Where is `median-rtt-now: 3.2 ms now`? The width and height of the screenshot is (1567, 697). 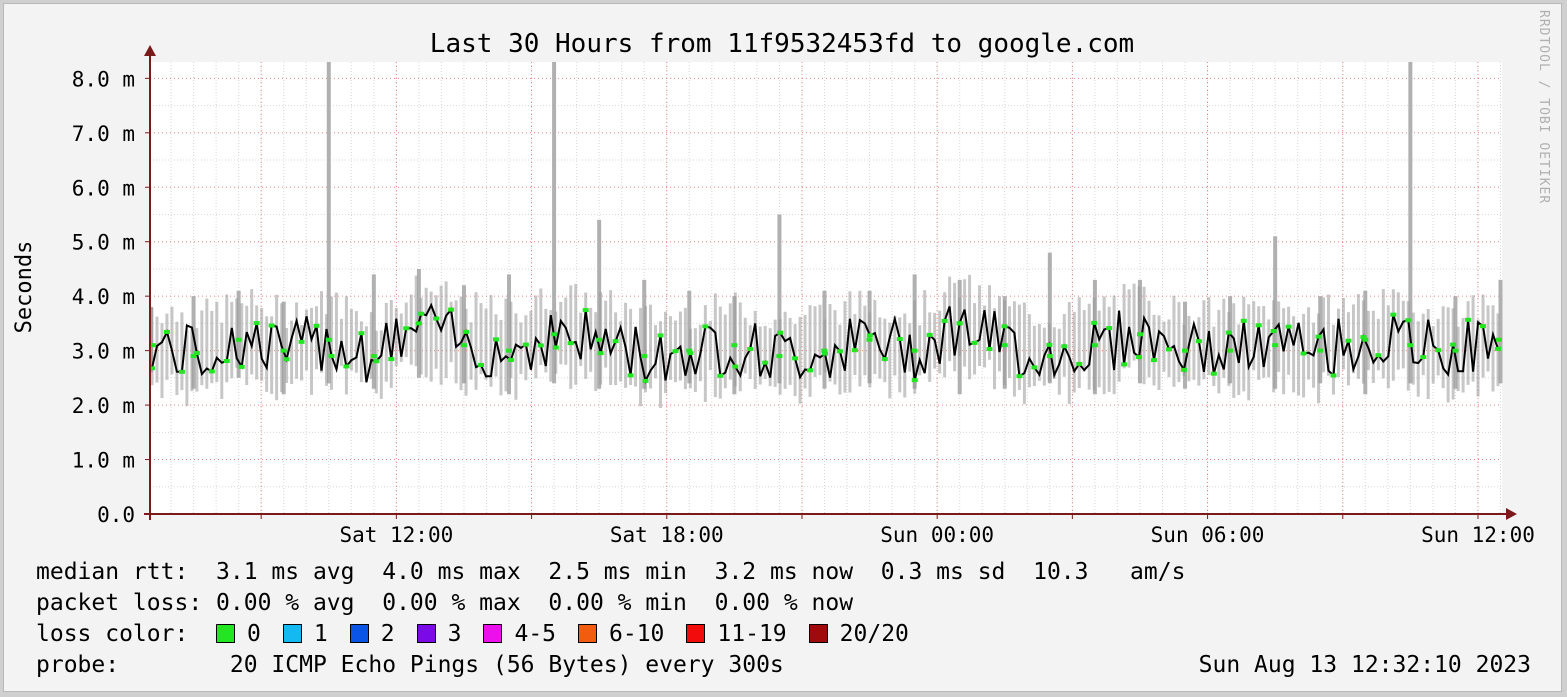 median-rtt-now: 3.2 ms now is located at coordinates (784, 572).